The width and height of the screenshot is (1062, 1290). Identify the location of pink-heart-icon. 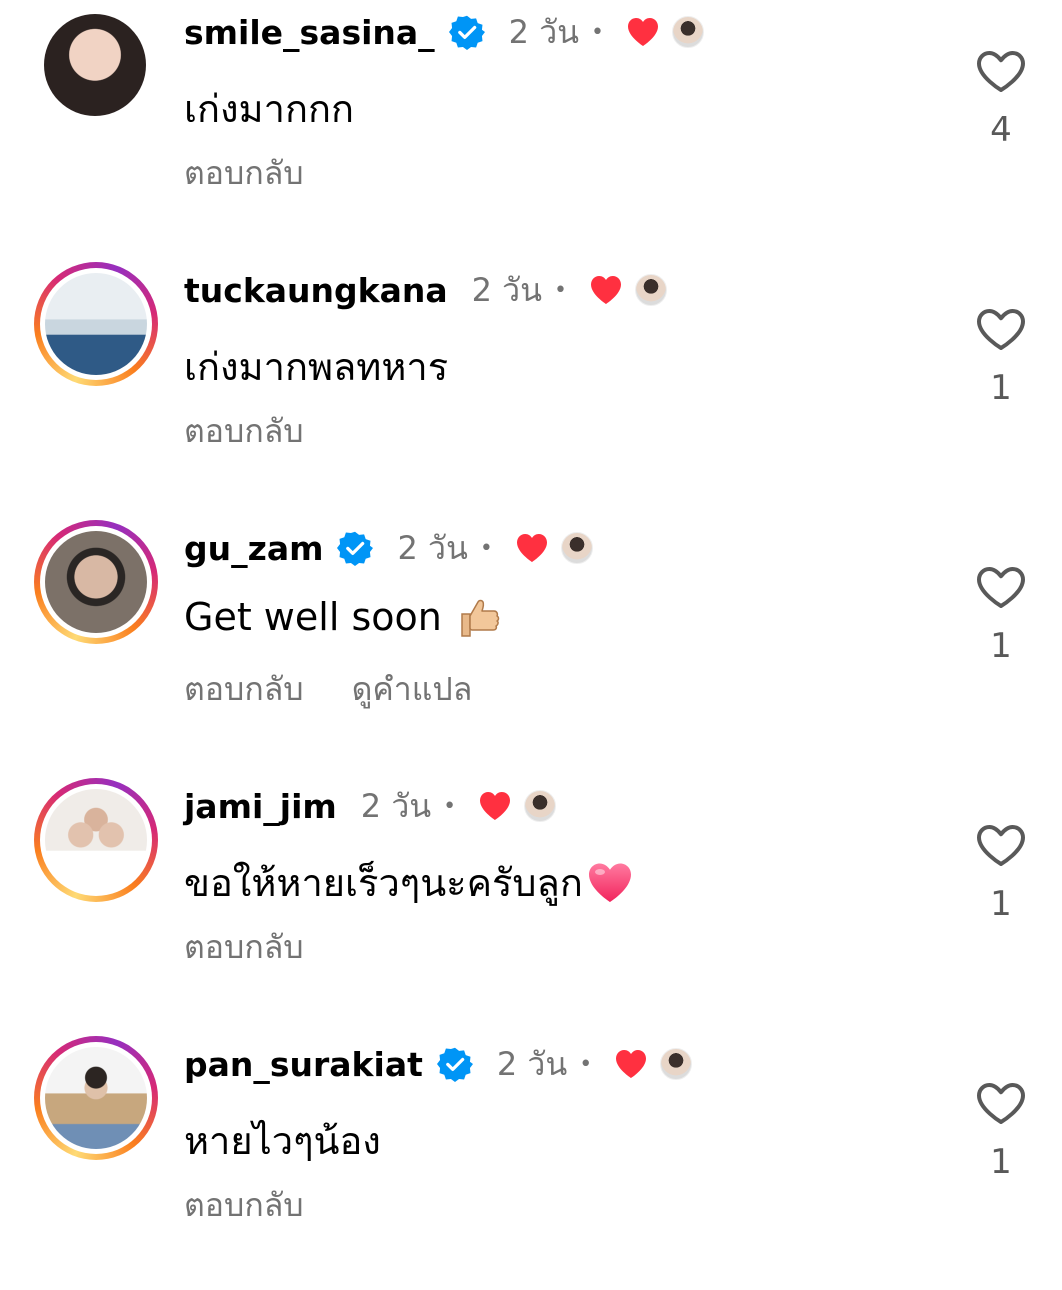
(609, 882).